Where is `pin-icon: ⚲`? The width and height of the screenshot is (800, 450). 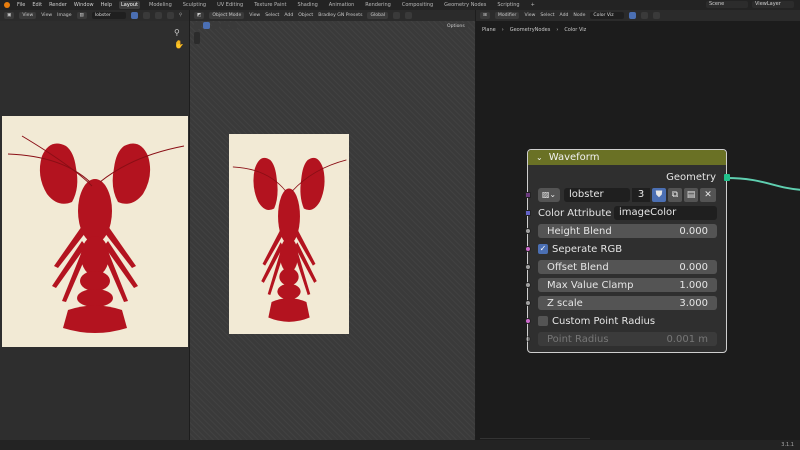 pin-icon: ⚲ is located at coordinates (180, 15).